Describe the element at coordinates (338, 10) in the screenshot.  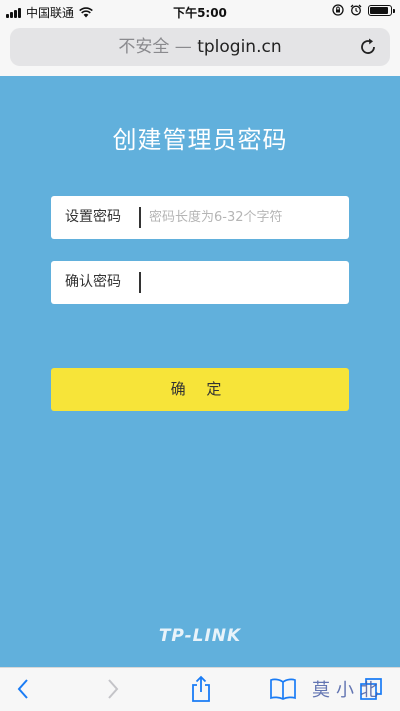
I see `lock-rotation-icon` at that location.